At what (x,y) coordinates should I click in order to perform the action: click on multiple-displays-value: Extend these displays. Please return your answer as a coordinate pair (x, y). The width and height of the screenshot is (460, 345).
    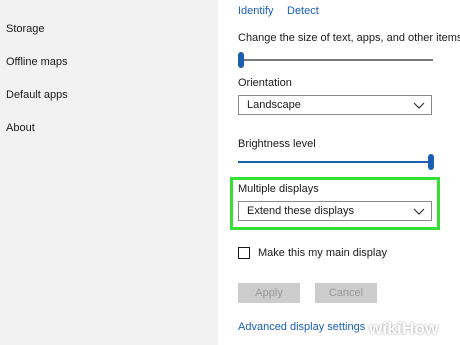
    Looking at the image, I should click on (301, 211).